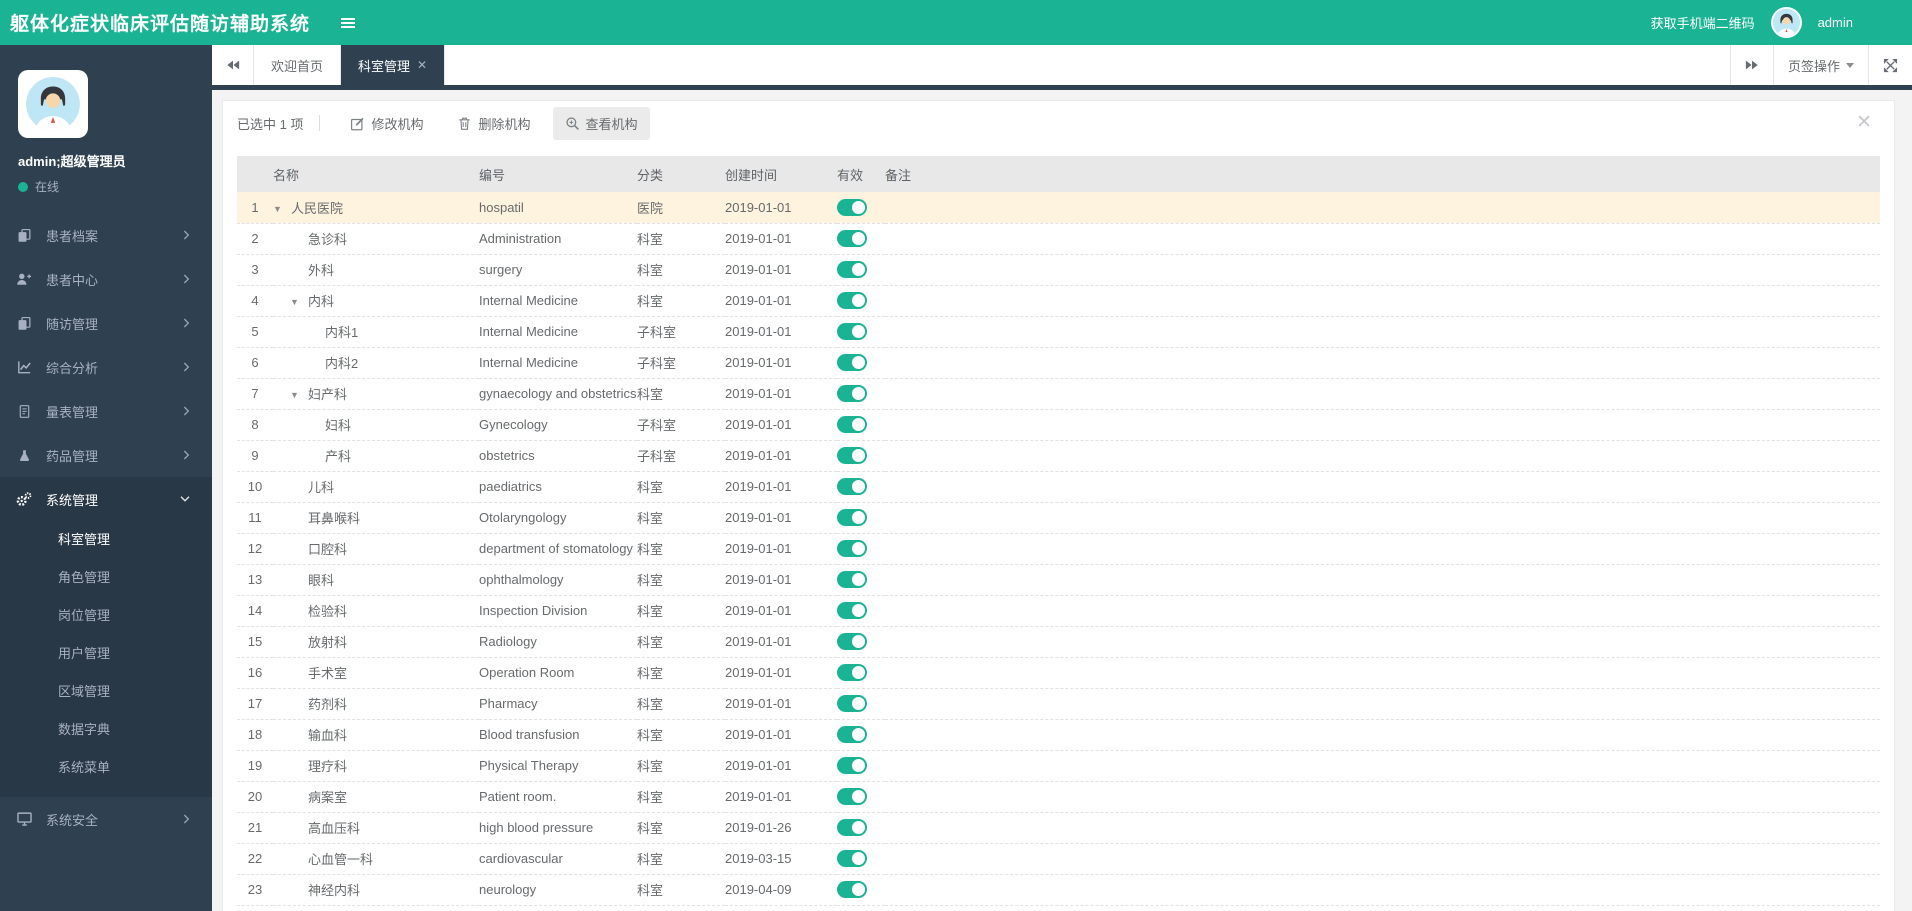  I want to click on modify-org-label: 修改机构, so click(397, 124).